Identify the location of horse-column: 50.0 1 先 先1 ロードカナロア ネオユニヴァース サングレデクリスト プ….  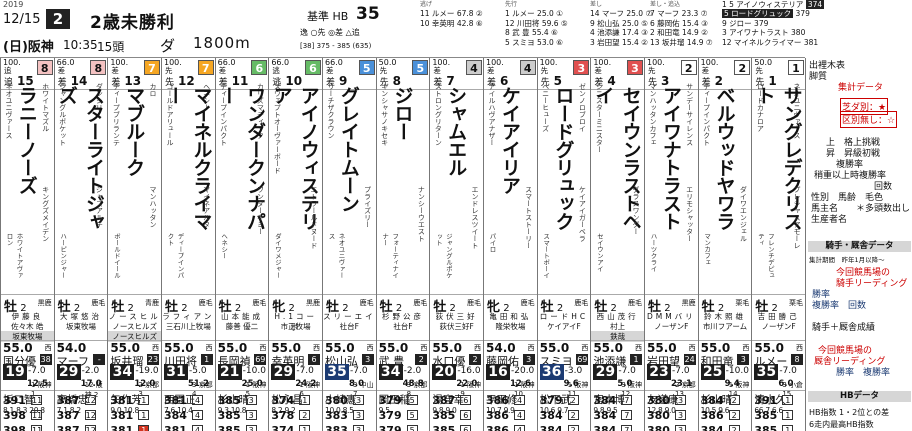
(778, 244).